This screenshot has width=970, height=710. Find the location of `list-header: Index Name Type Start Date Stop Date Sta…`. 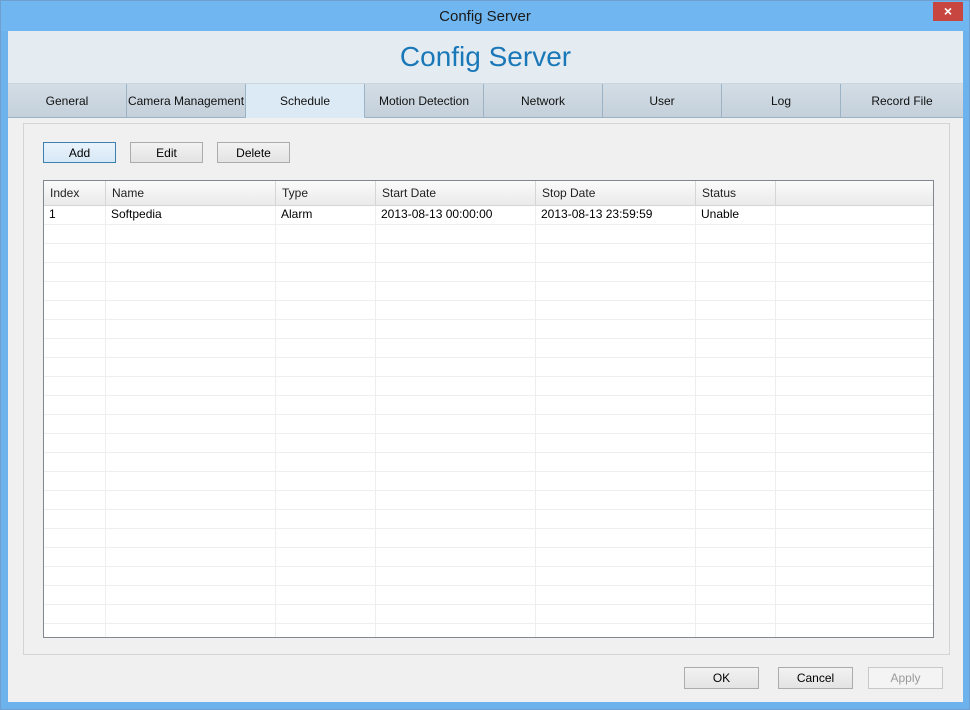

list-header: Index Name Type Start Date Stop Date Sta… is located at coordinates (488, 193).